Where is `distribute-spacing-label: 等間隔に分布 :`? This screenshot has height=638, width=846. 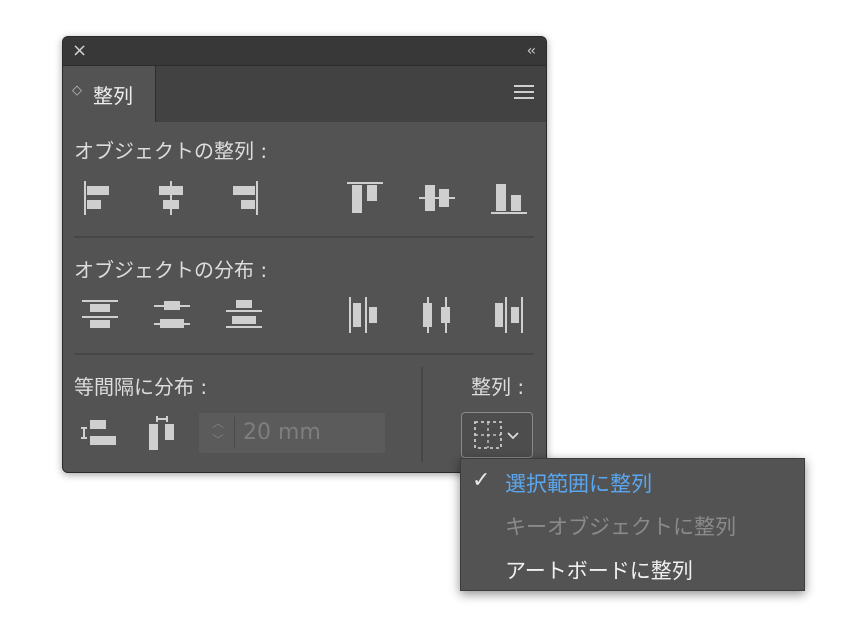 distribute-spacing-label: 等間隔に分布 : is located at coordinates (141, 387).